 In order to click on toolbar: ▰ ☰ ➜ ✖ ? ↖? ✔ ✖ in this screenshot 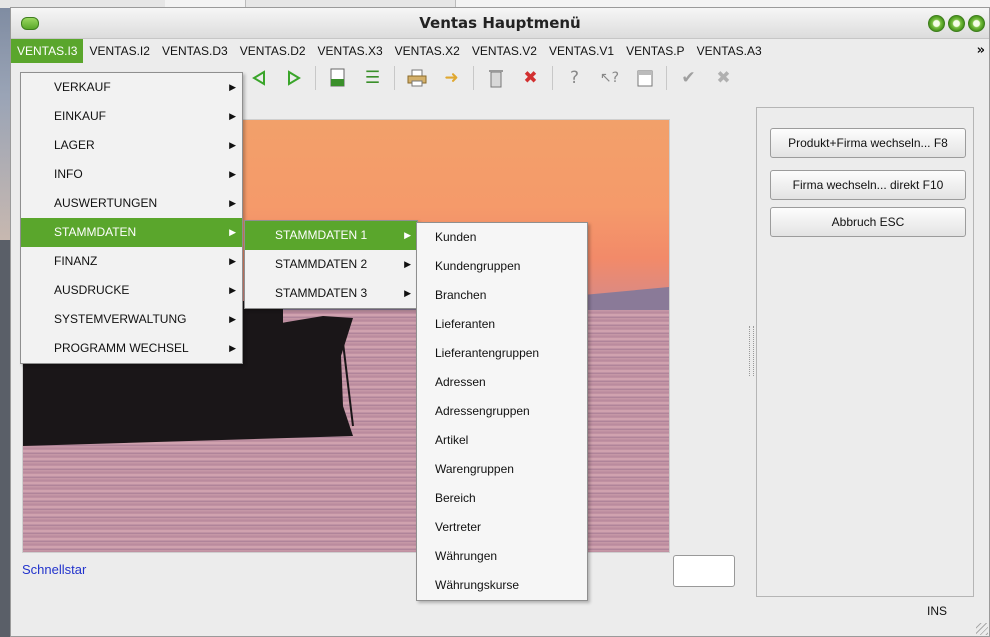, I will do `click(477, 78)`.